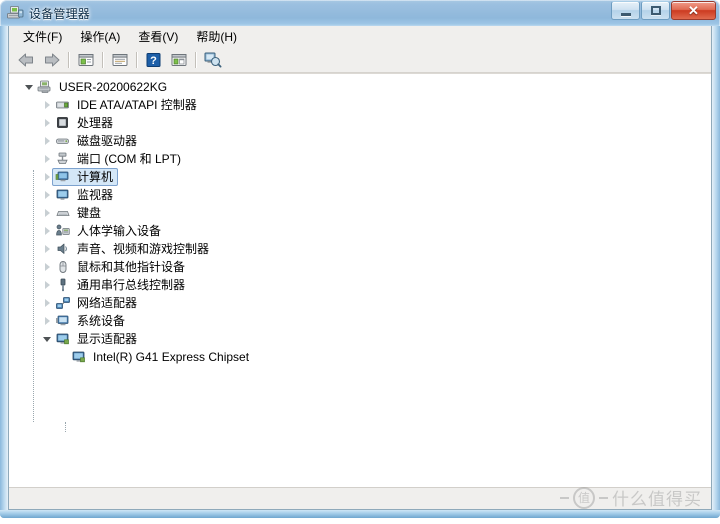  What do you see at coordinates (716, 272) in the screenshot?
I see `window-border-right` at bounding box center [716, 272].